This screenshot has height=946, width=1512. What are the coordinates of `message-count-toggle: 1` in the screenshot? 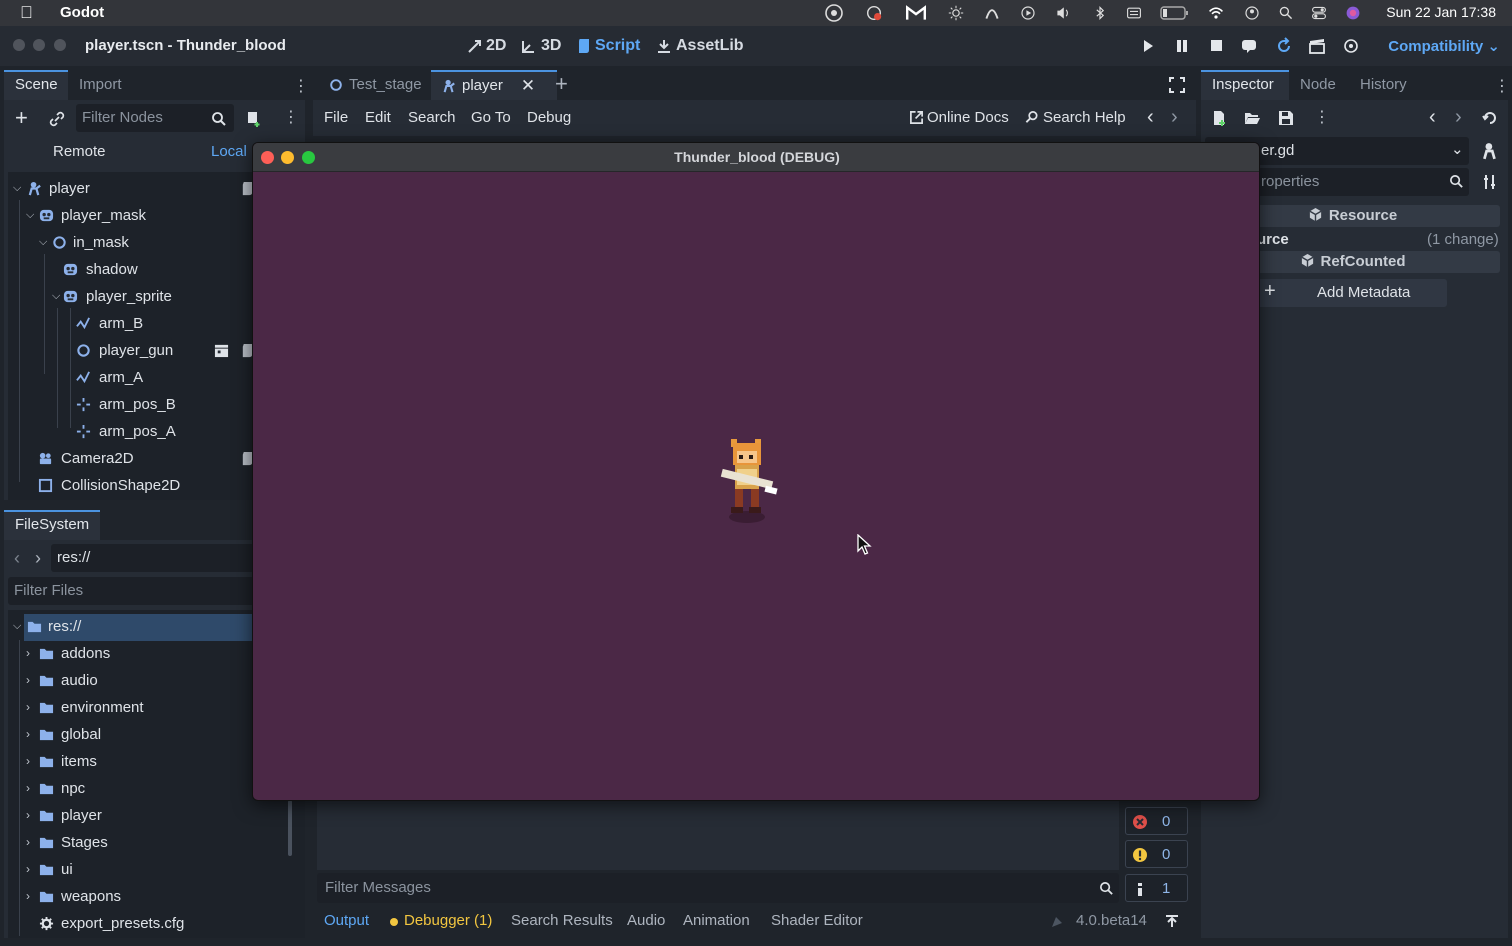 It's located at (1156, 888).